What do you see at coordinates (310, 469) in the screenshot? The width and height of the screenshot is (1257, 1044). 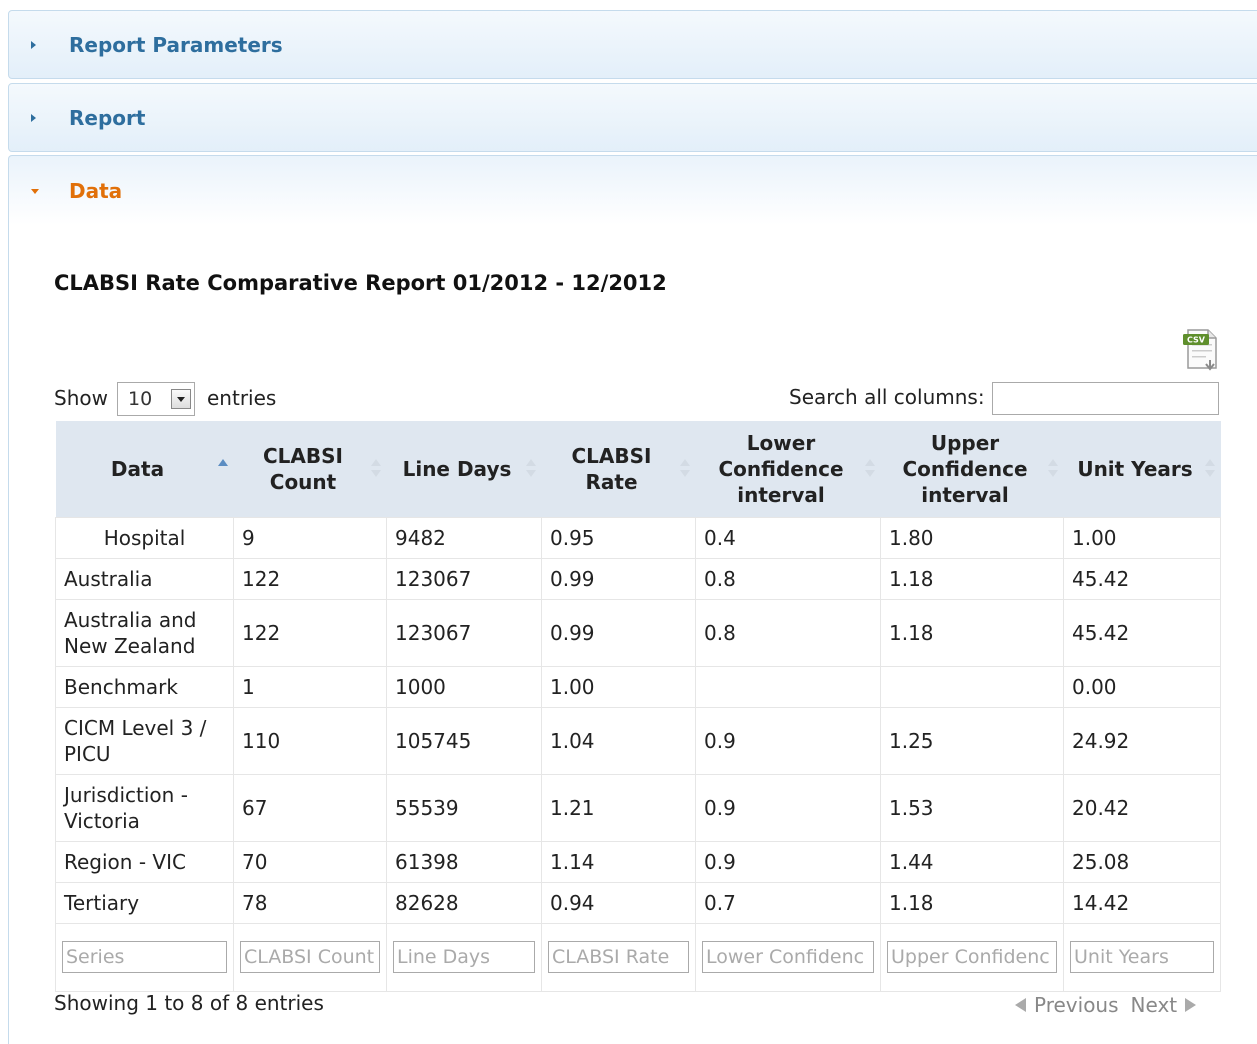 I see `column-header-clabsi-count: CLABSI Count` at bounding box center [310, 469].